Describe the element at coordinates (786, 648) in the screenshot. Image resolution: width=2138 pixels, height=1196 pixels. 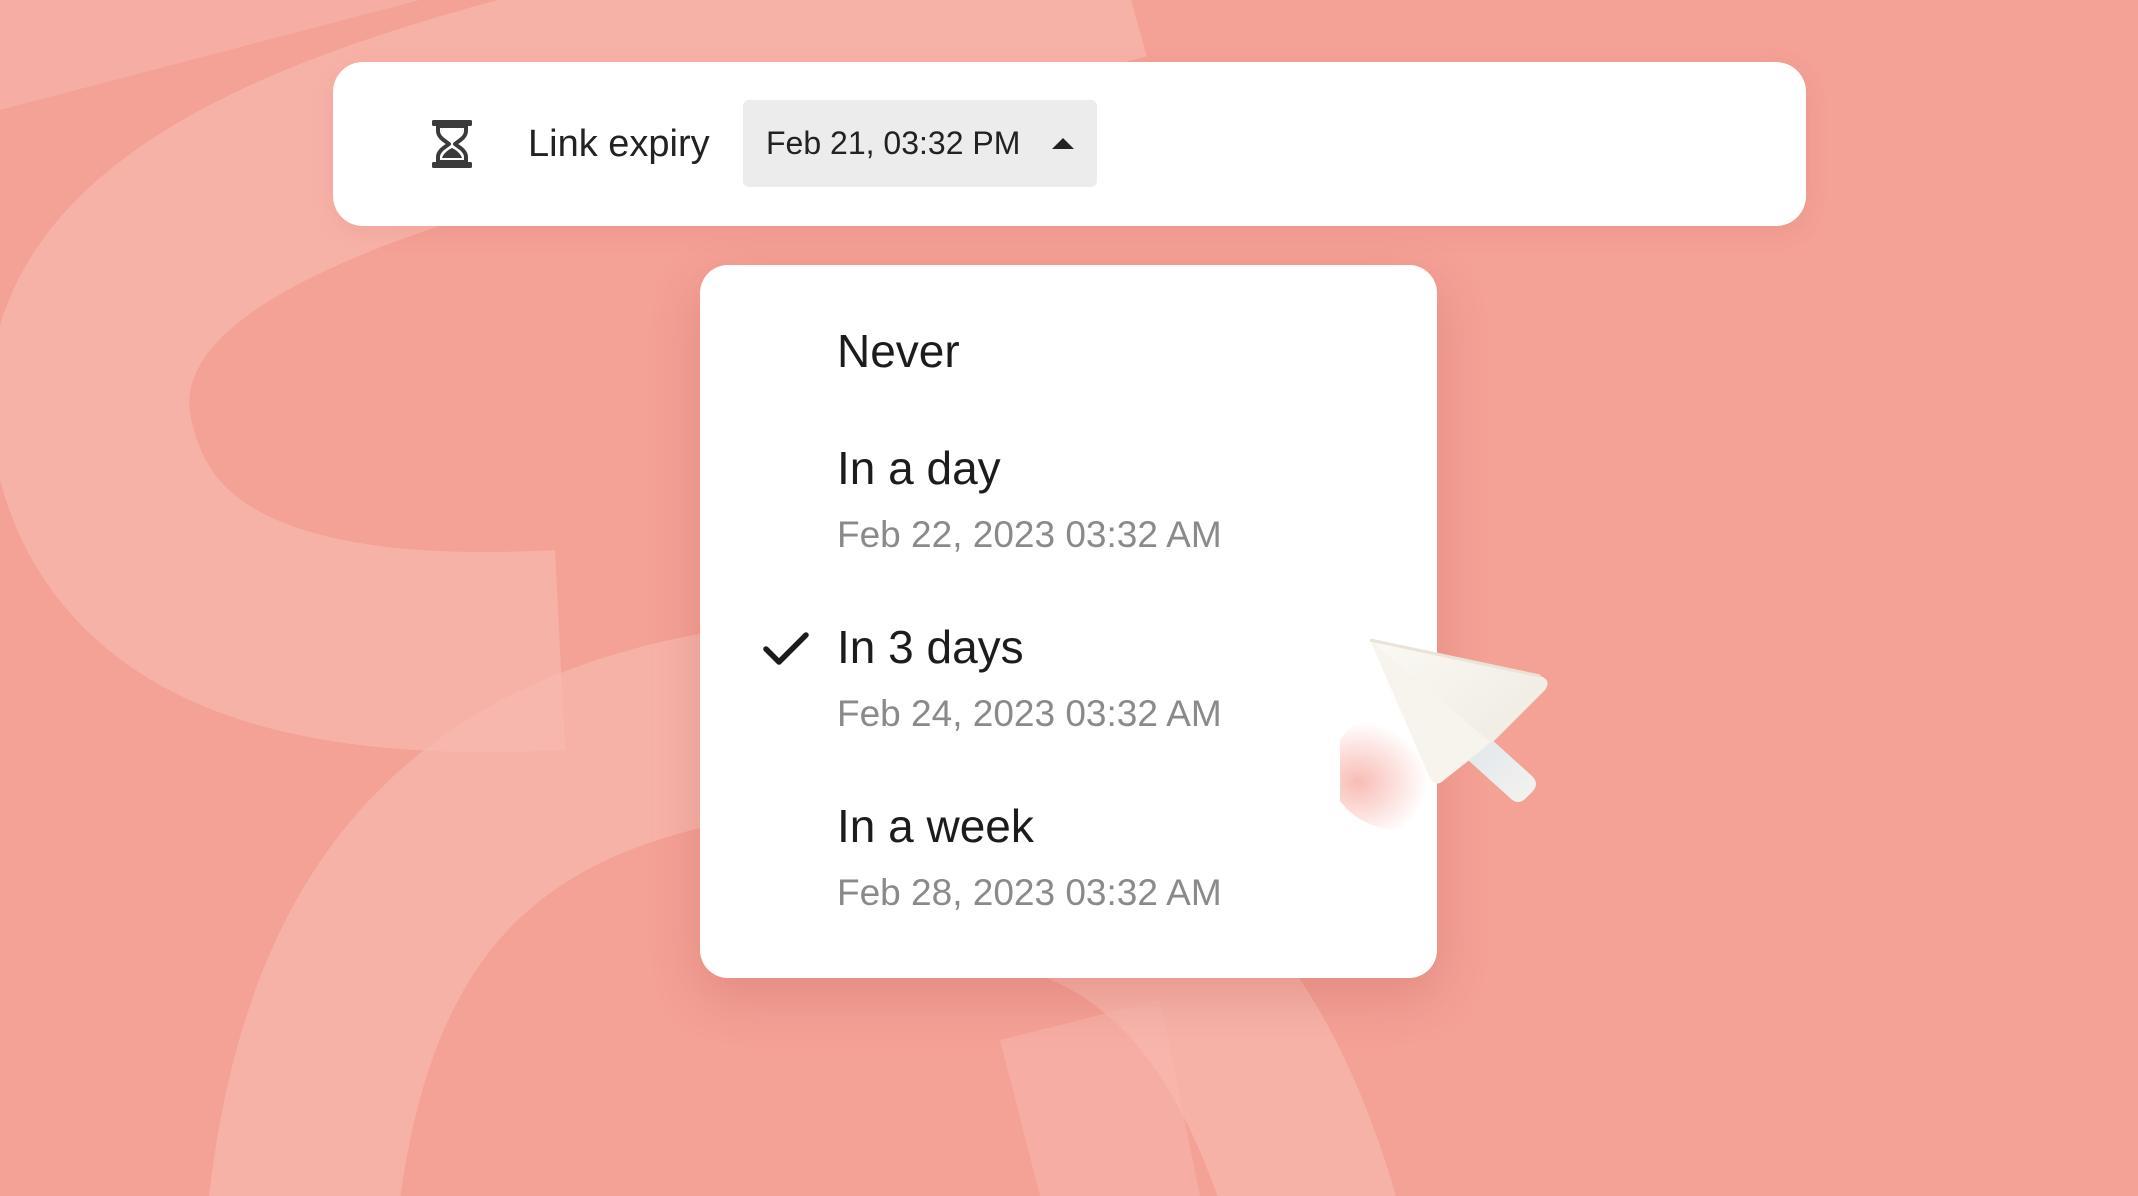
I see `checkmark-icon` at that location.